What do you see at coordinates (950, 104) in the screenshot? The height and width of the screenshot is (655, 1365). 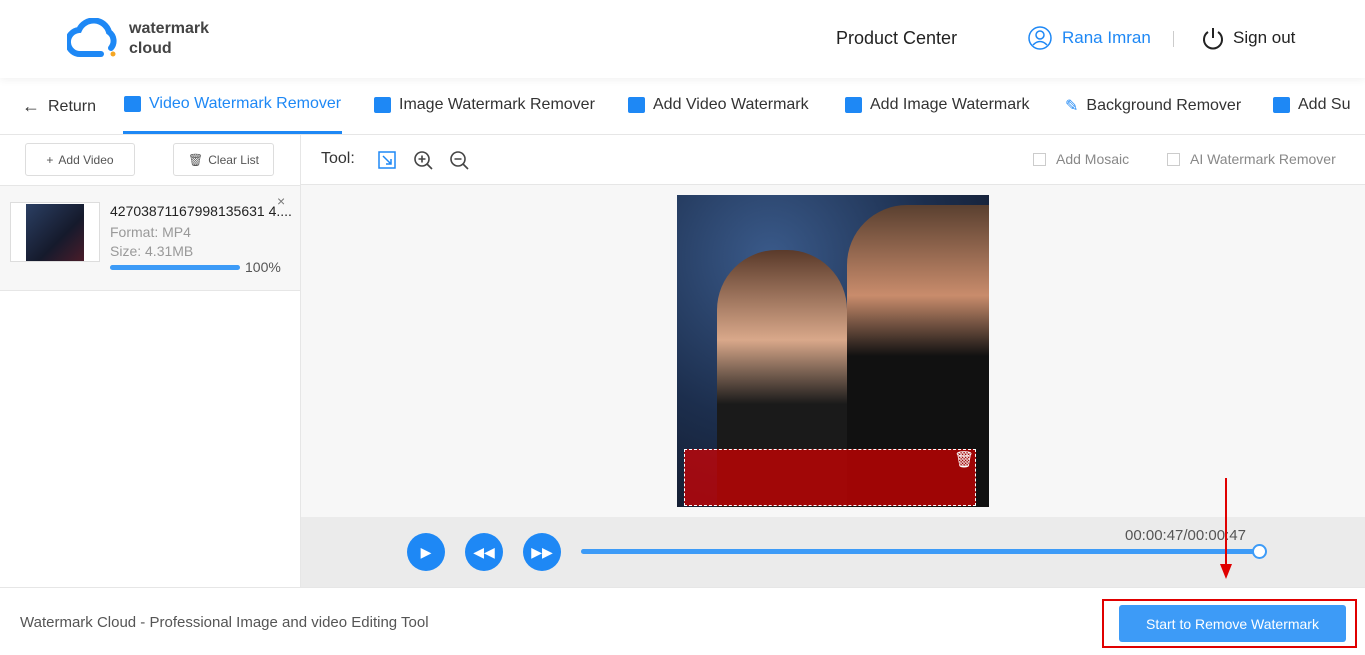 I see `tab-label: Add Image Watermark` at bounding box center [950, 104].